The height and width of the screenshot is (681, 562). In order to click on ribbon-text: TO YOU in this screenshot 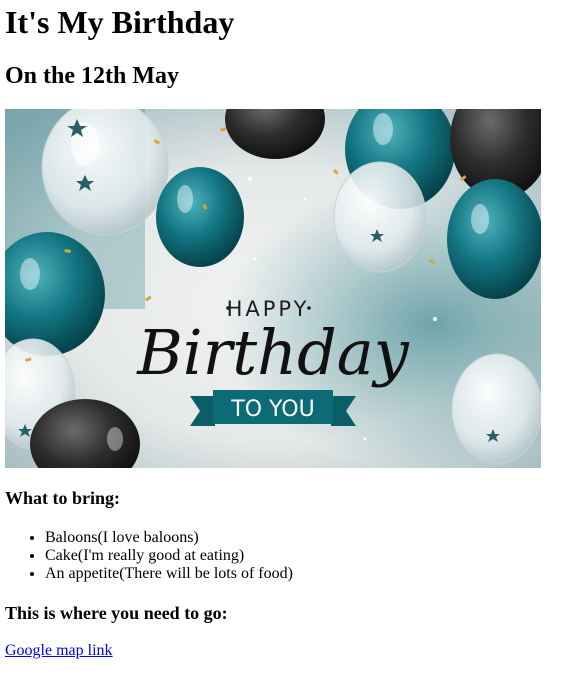, I will do `click(272, 409)`.